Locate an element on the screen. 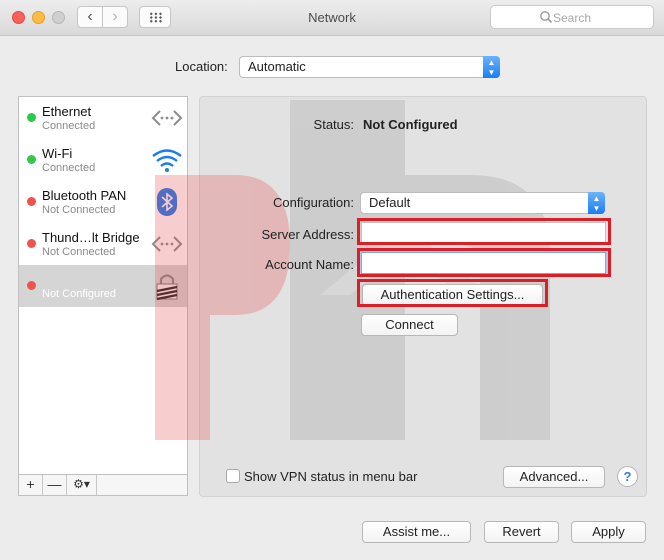 This screenshot has height=560, width=664. location-value: Automatic is located at coordinates (277, 66).